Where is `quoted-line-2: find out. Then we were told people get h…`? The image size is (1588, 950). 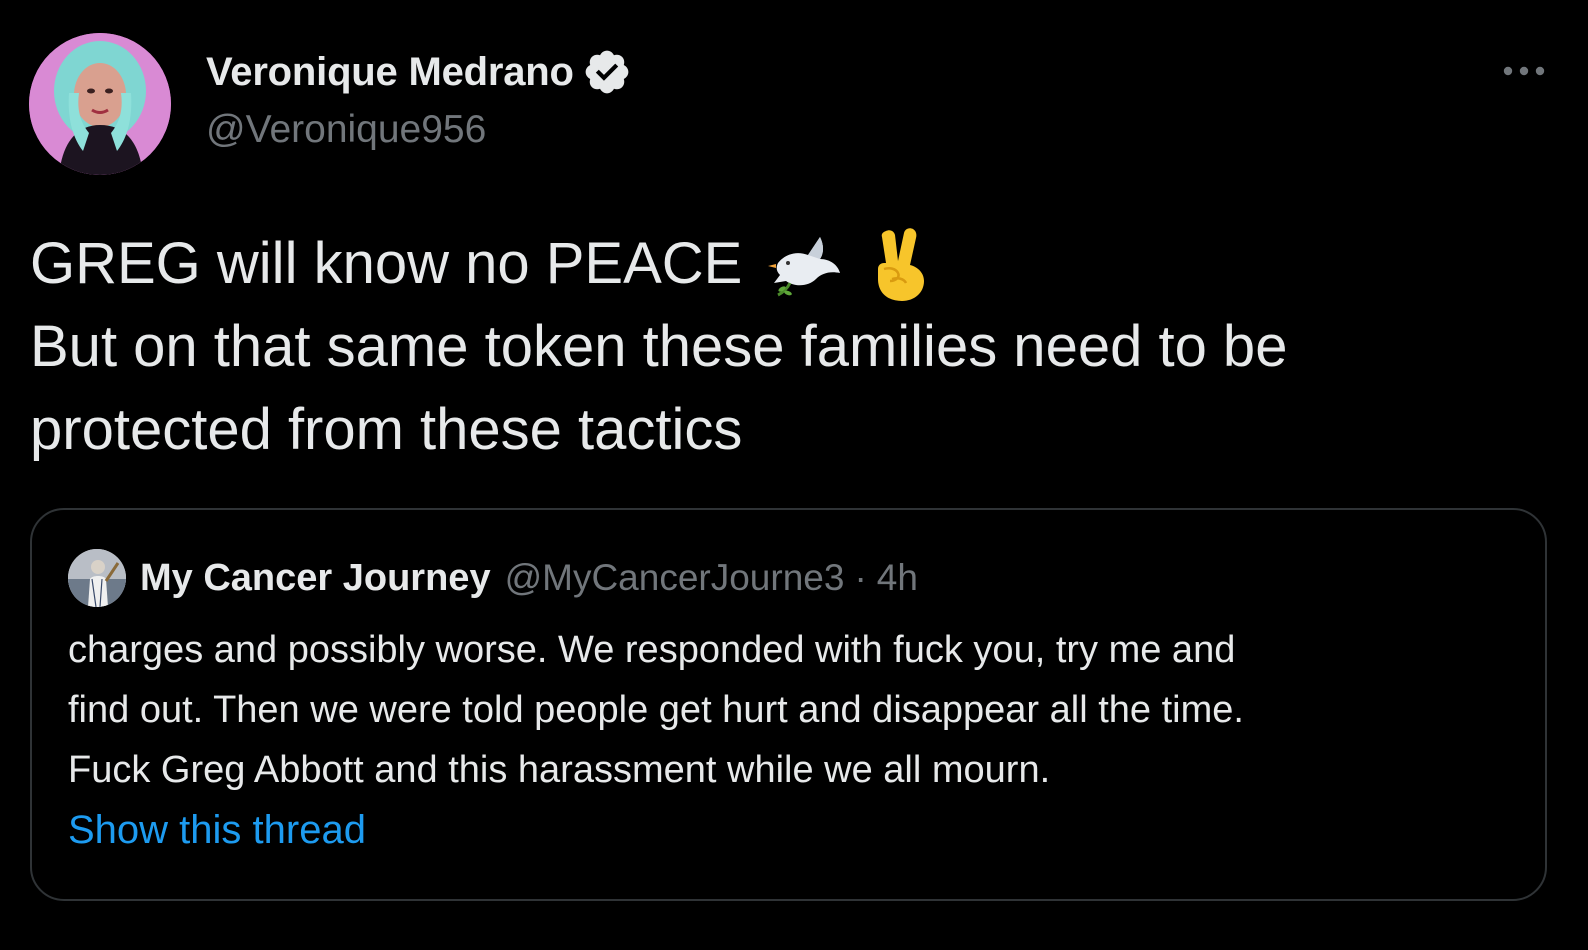 quoted-line-2: find out. Then we were told people get h… is located at coordinates (656, 710).